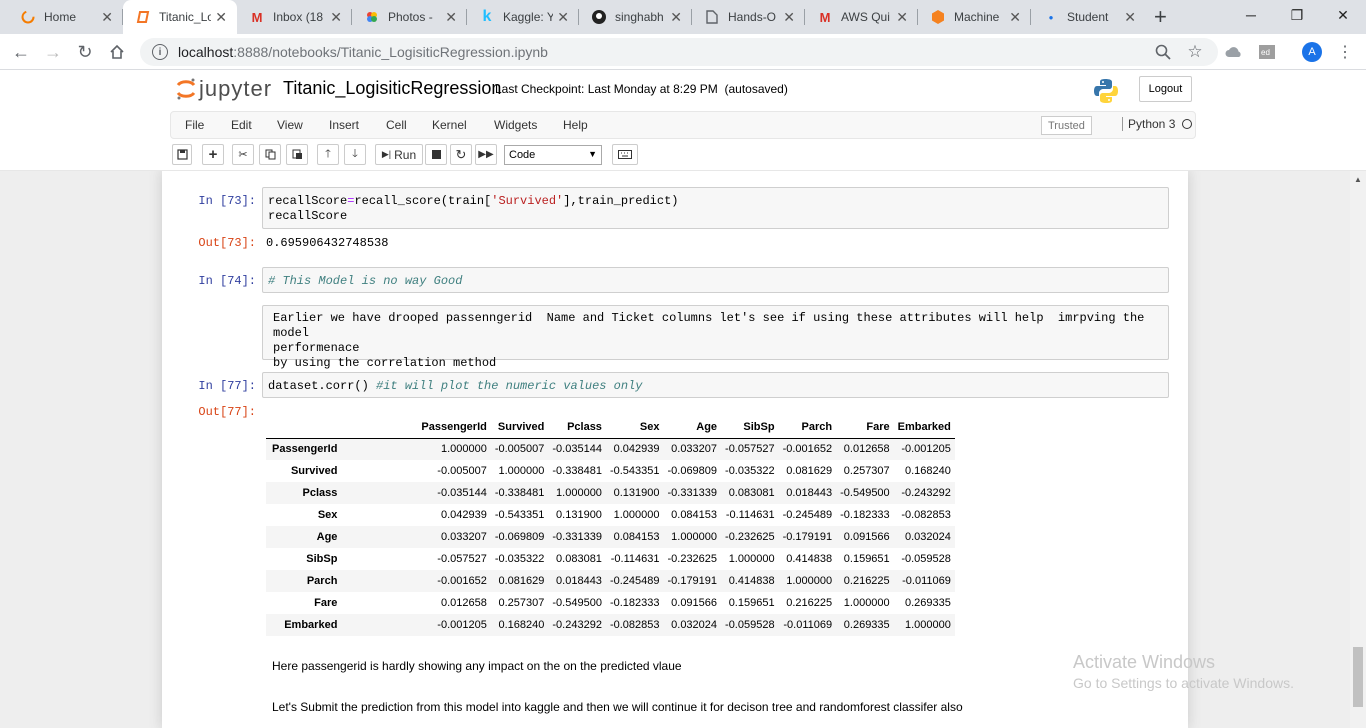  I want to click on interrupt-button, so click(436, 154).